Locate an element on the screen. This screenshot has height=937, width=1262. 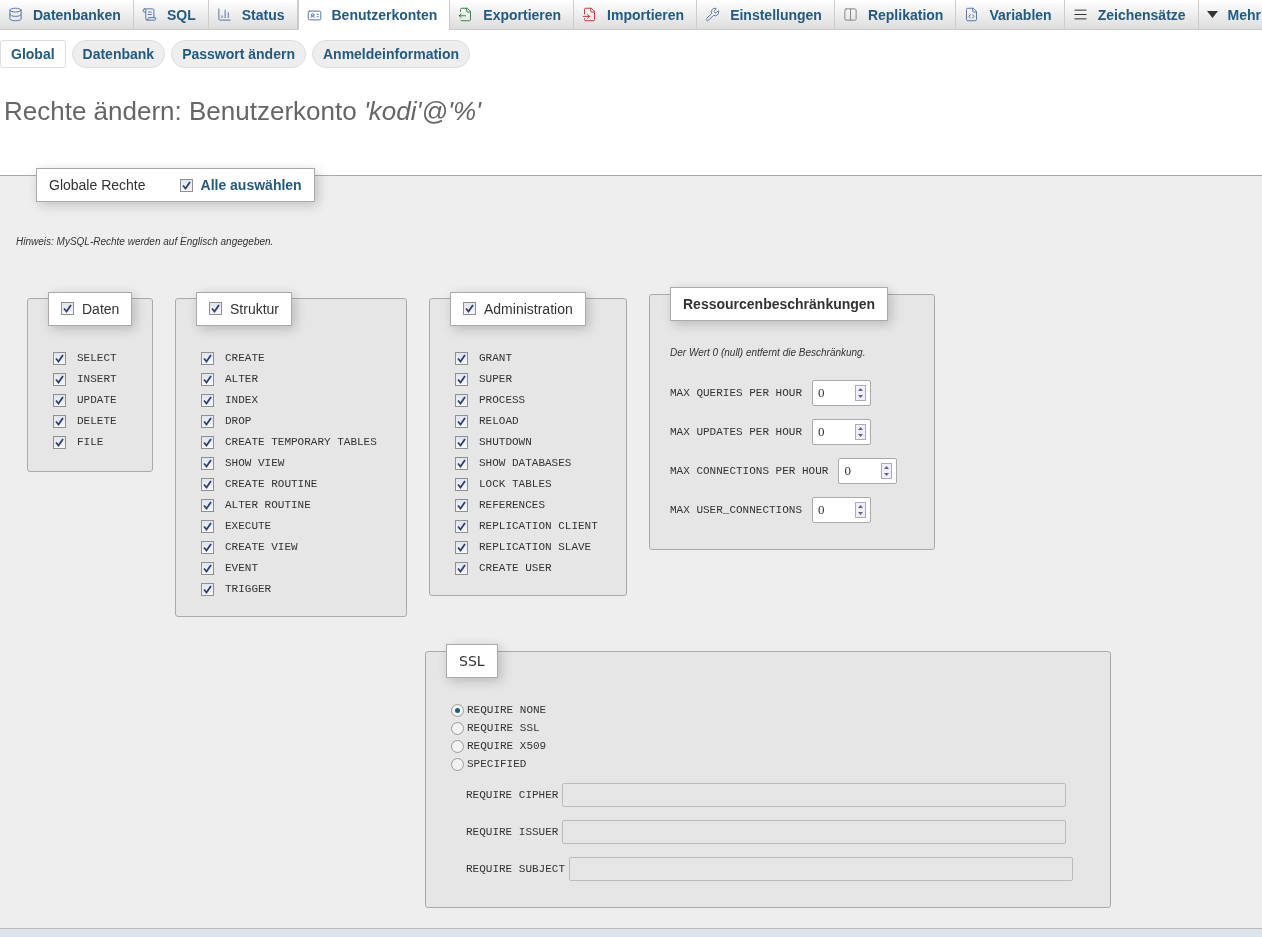
nav-tab: Datenbanken is located at coordinates (67, 14).